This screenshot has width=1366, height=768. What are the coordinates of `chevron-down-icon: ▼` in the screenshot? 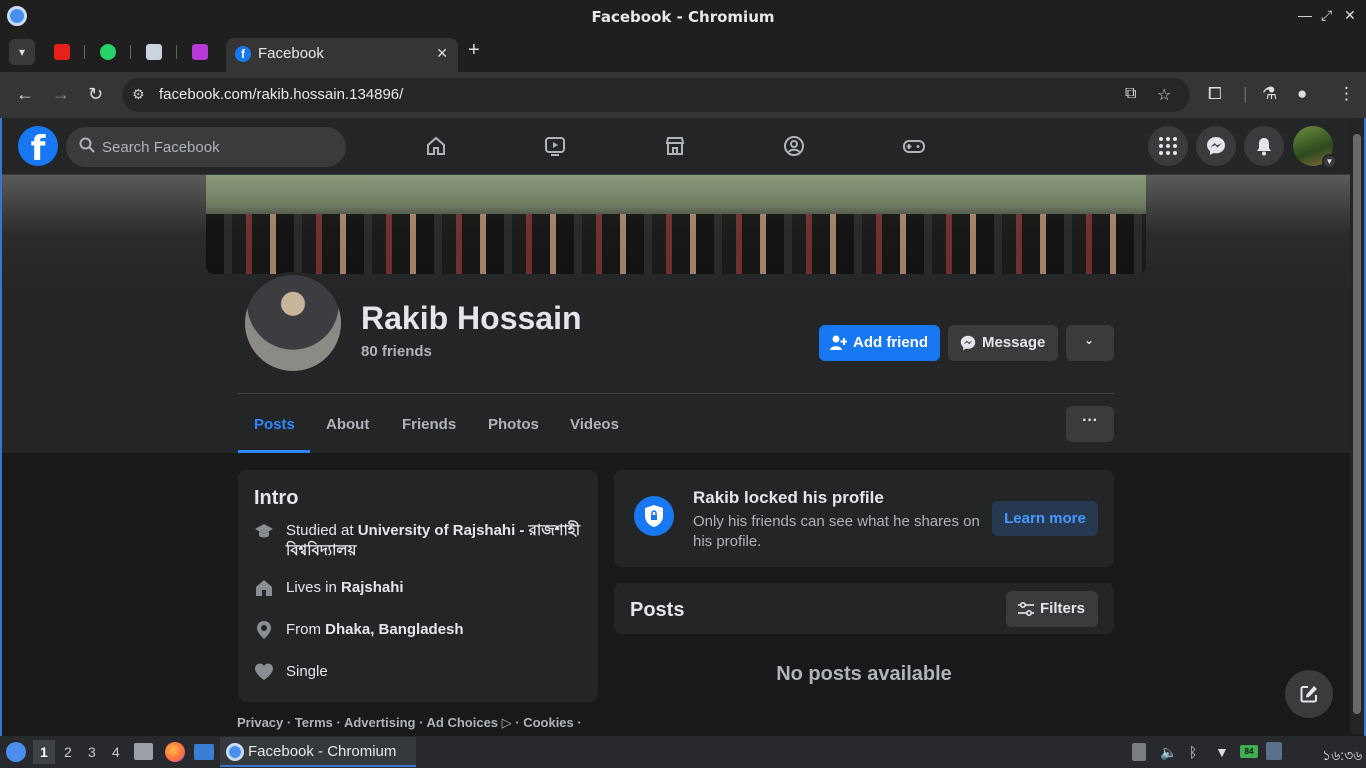 It's located at (1329, 161).